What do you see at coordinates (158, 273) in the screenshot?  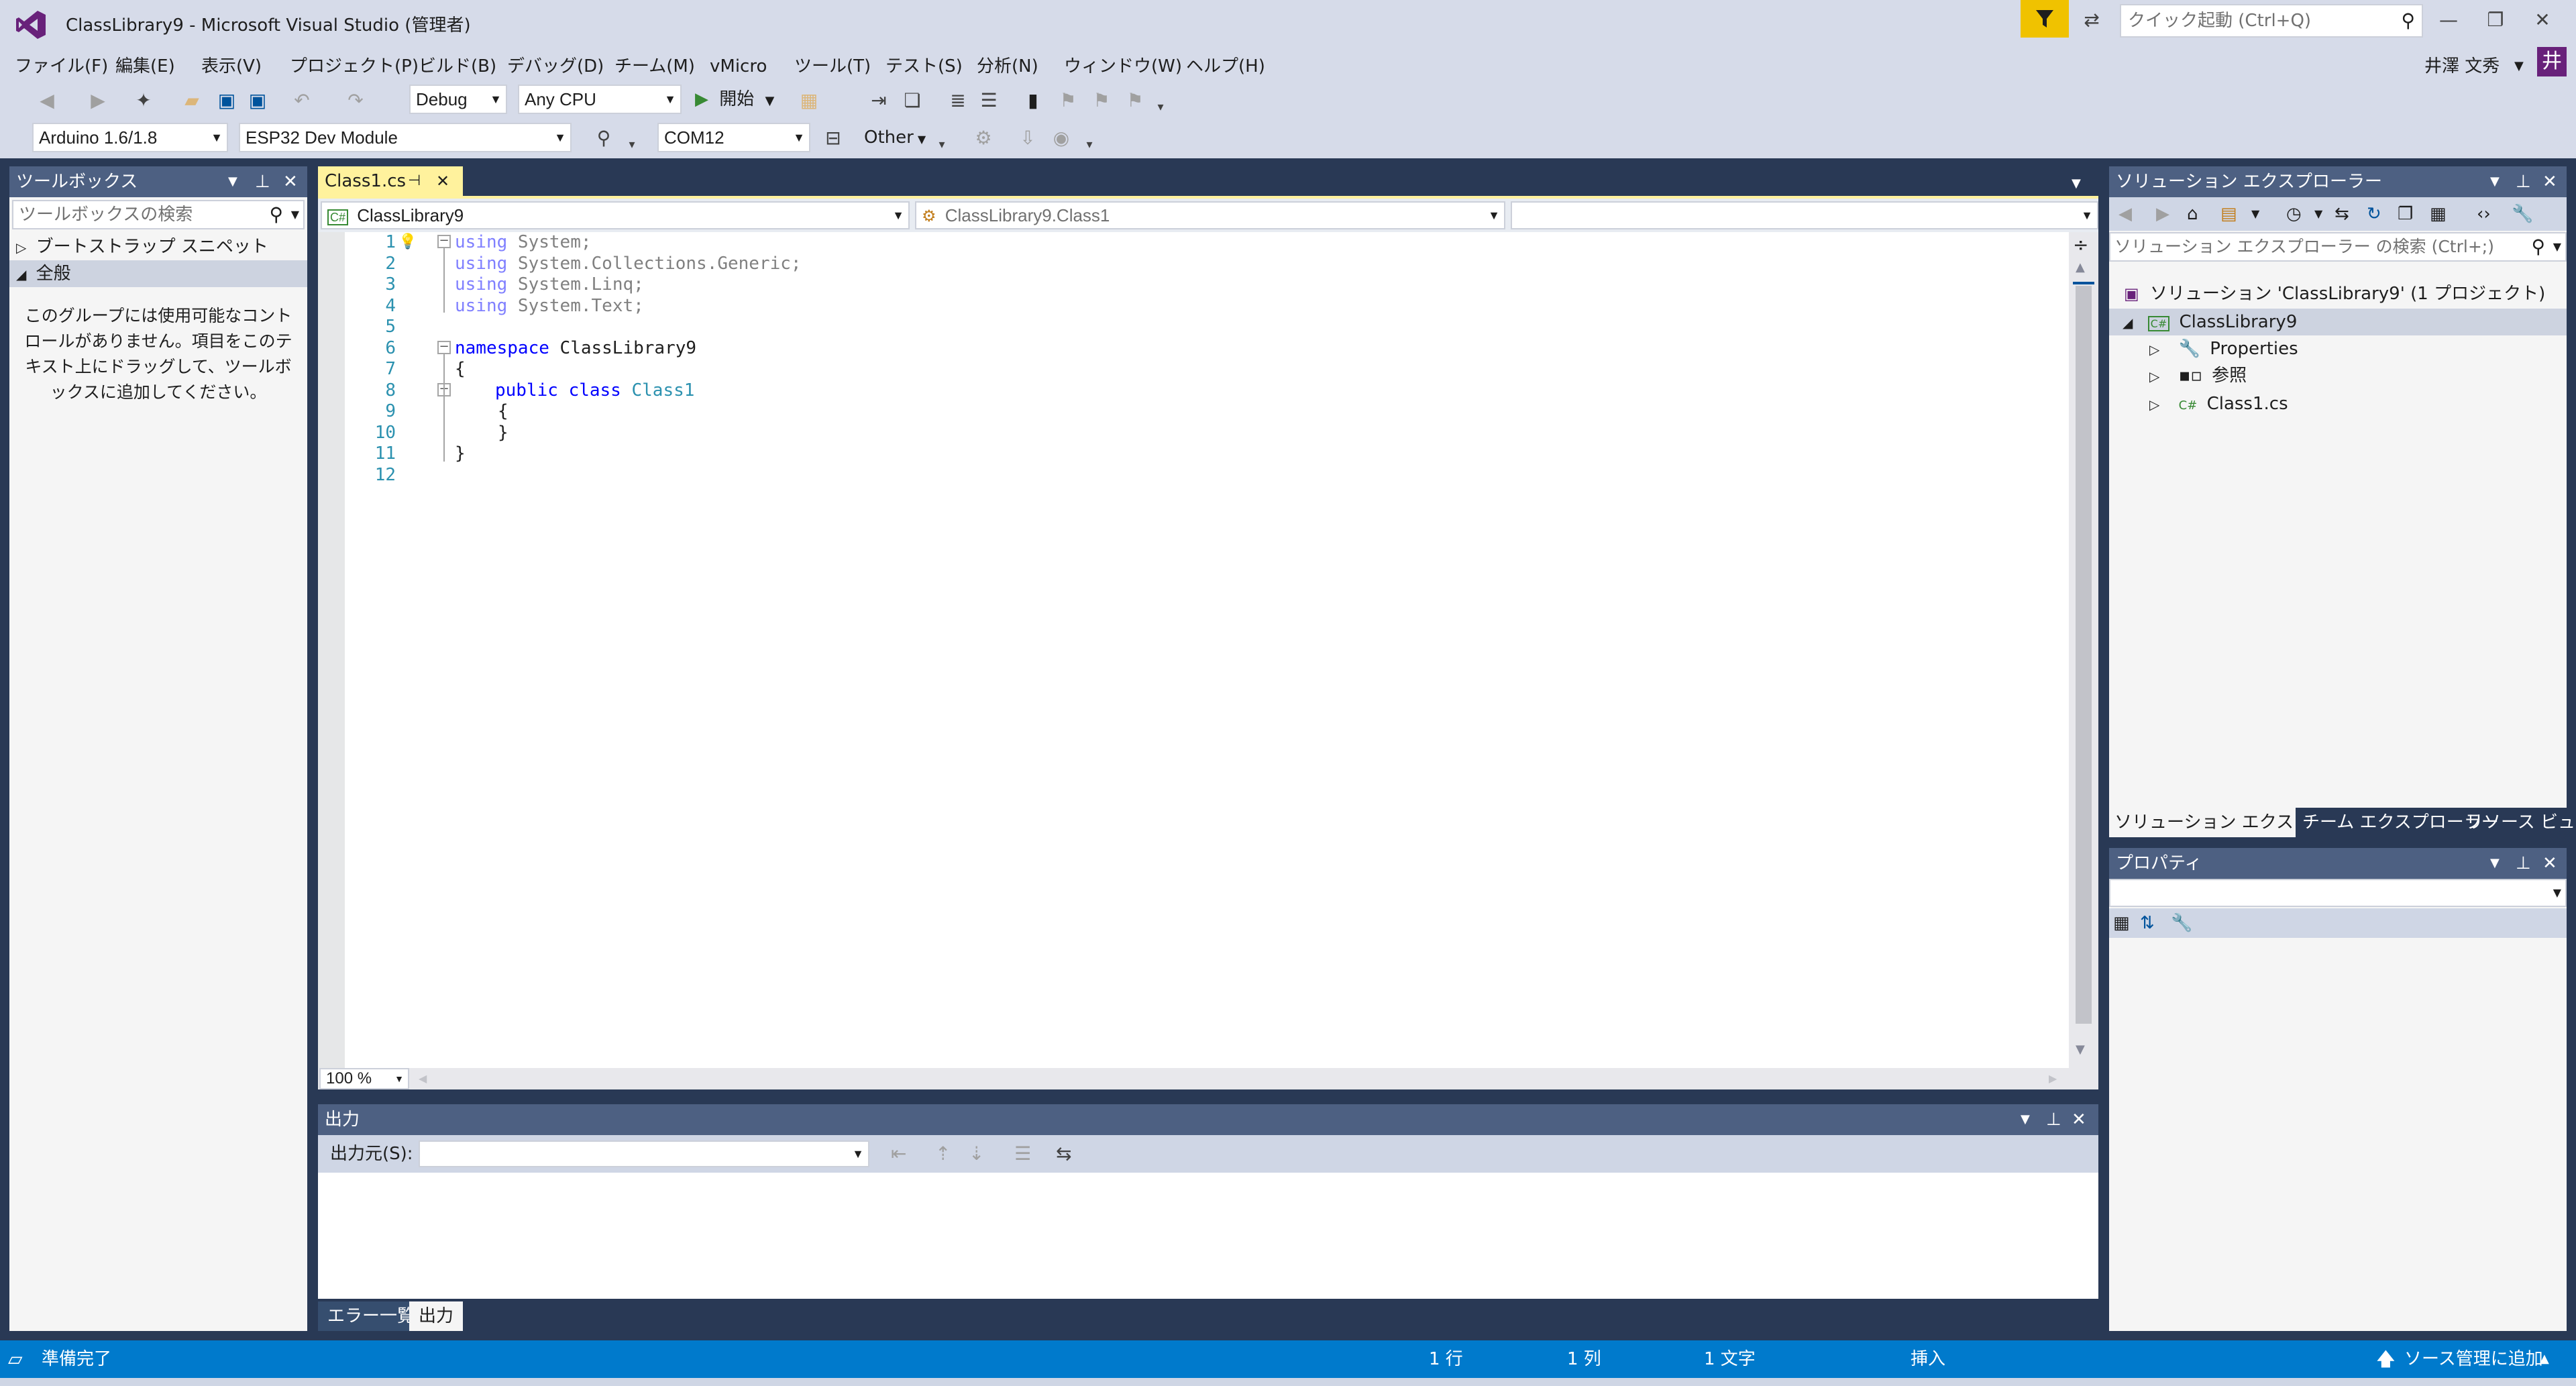 I see `toolbox-group-general: ◢ 全般` at bounding box center [158, 273].